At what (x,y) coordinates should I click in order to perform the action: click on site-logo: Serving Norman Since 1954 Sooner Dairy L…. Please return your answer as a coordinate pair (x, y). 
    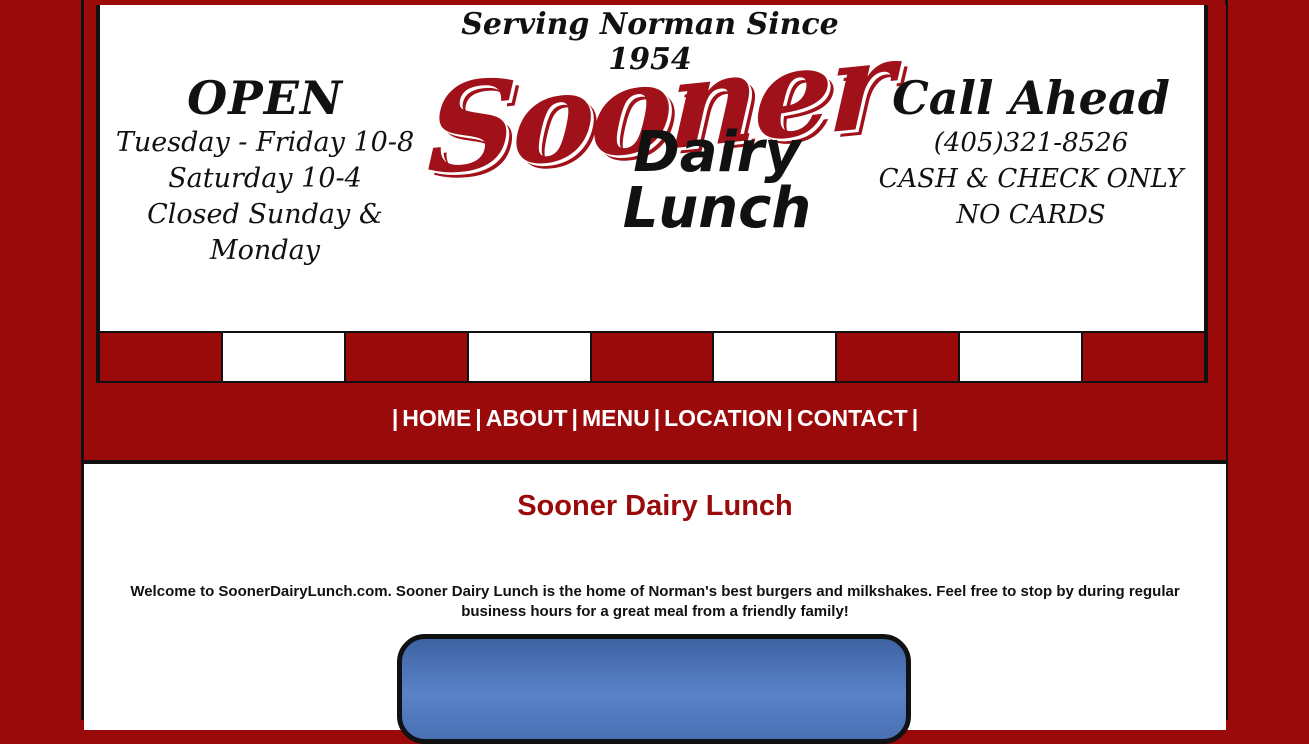
    Looking at the image, I should click on (658, 130).